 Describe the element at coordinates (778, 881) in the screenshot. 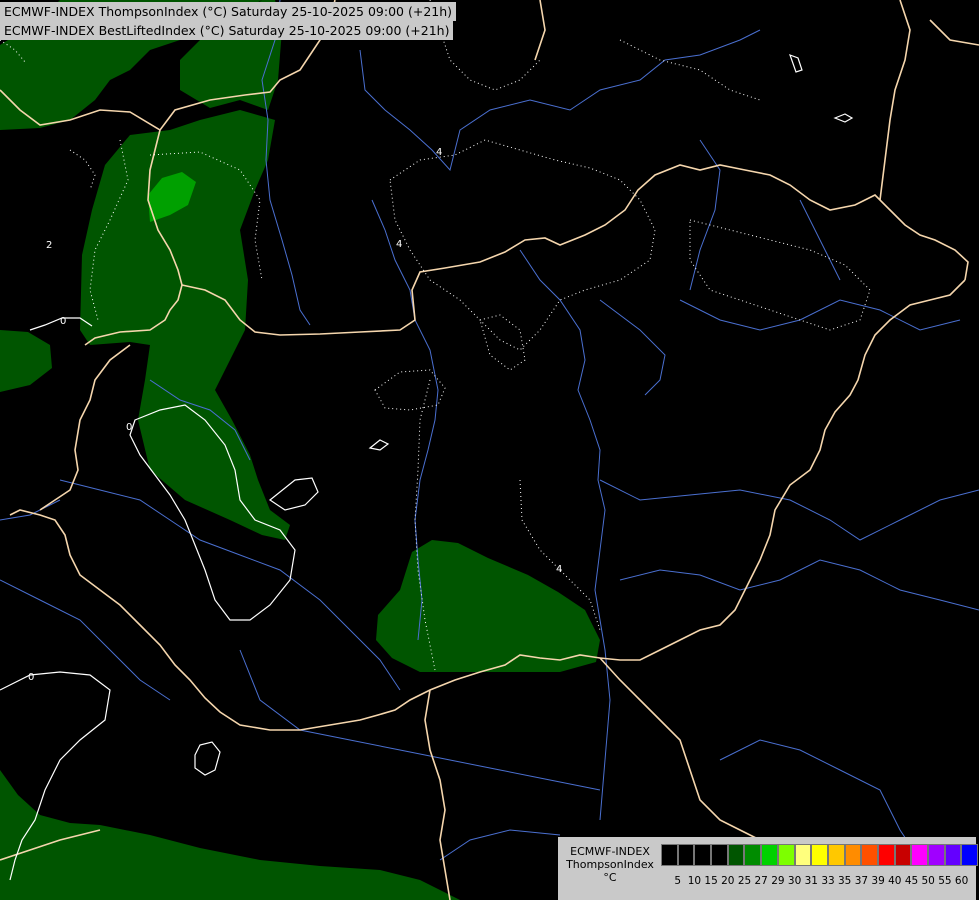

I see `legend-tick-label: 29` at that location.